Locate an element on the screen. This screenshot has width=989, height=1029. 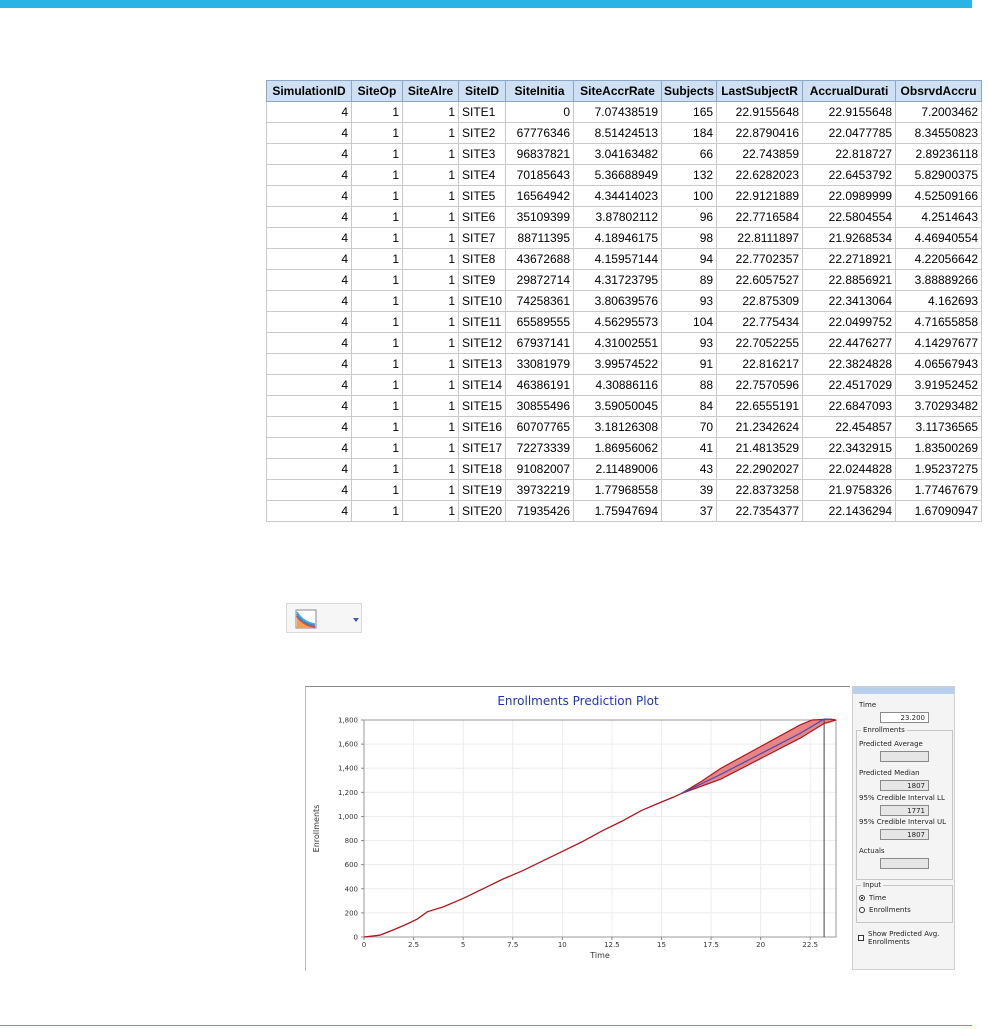
cell-last-subject-r: 22.8111897 is located at coordinates (760, 238).